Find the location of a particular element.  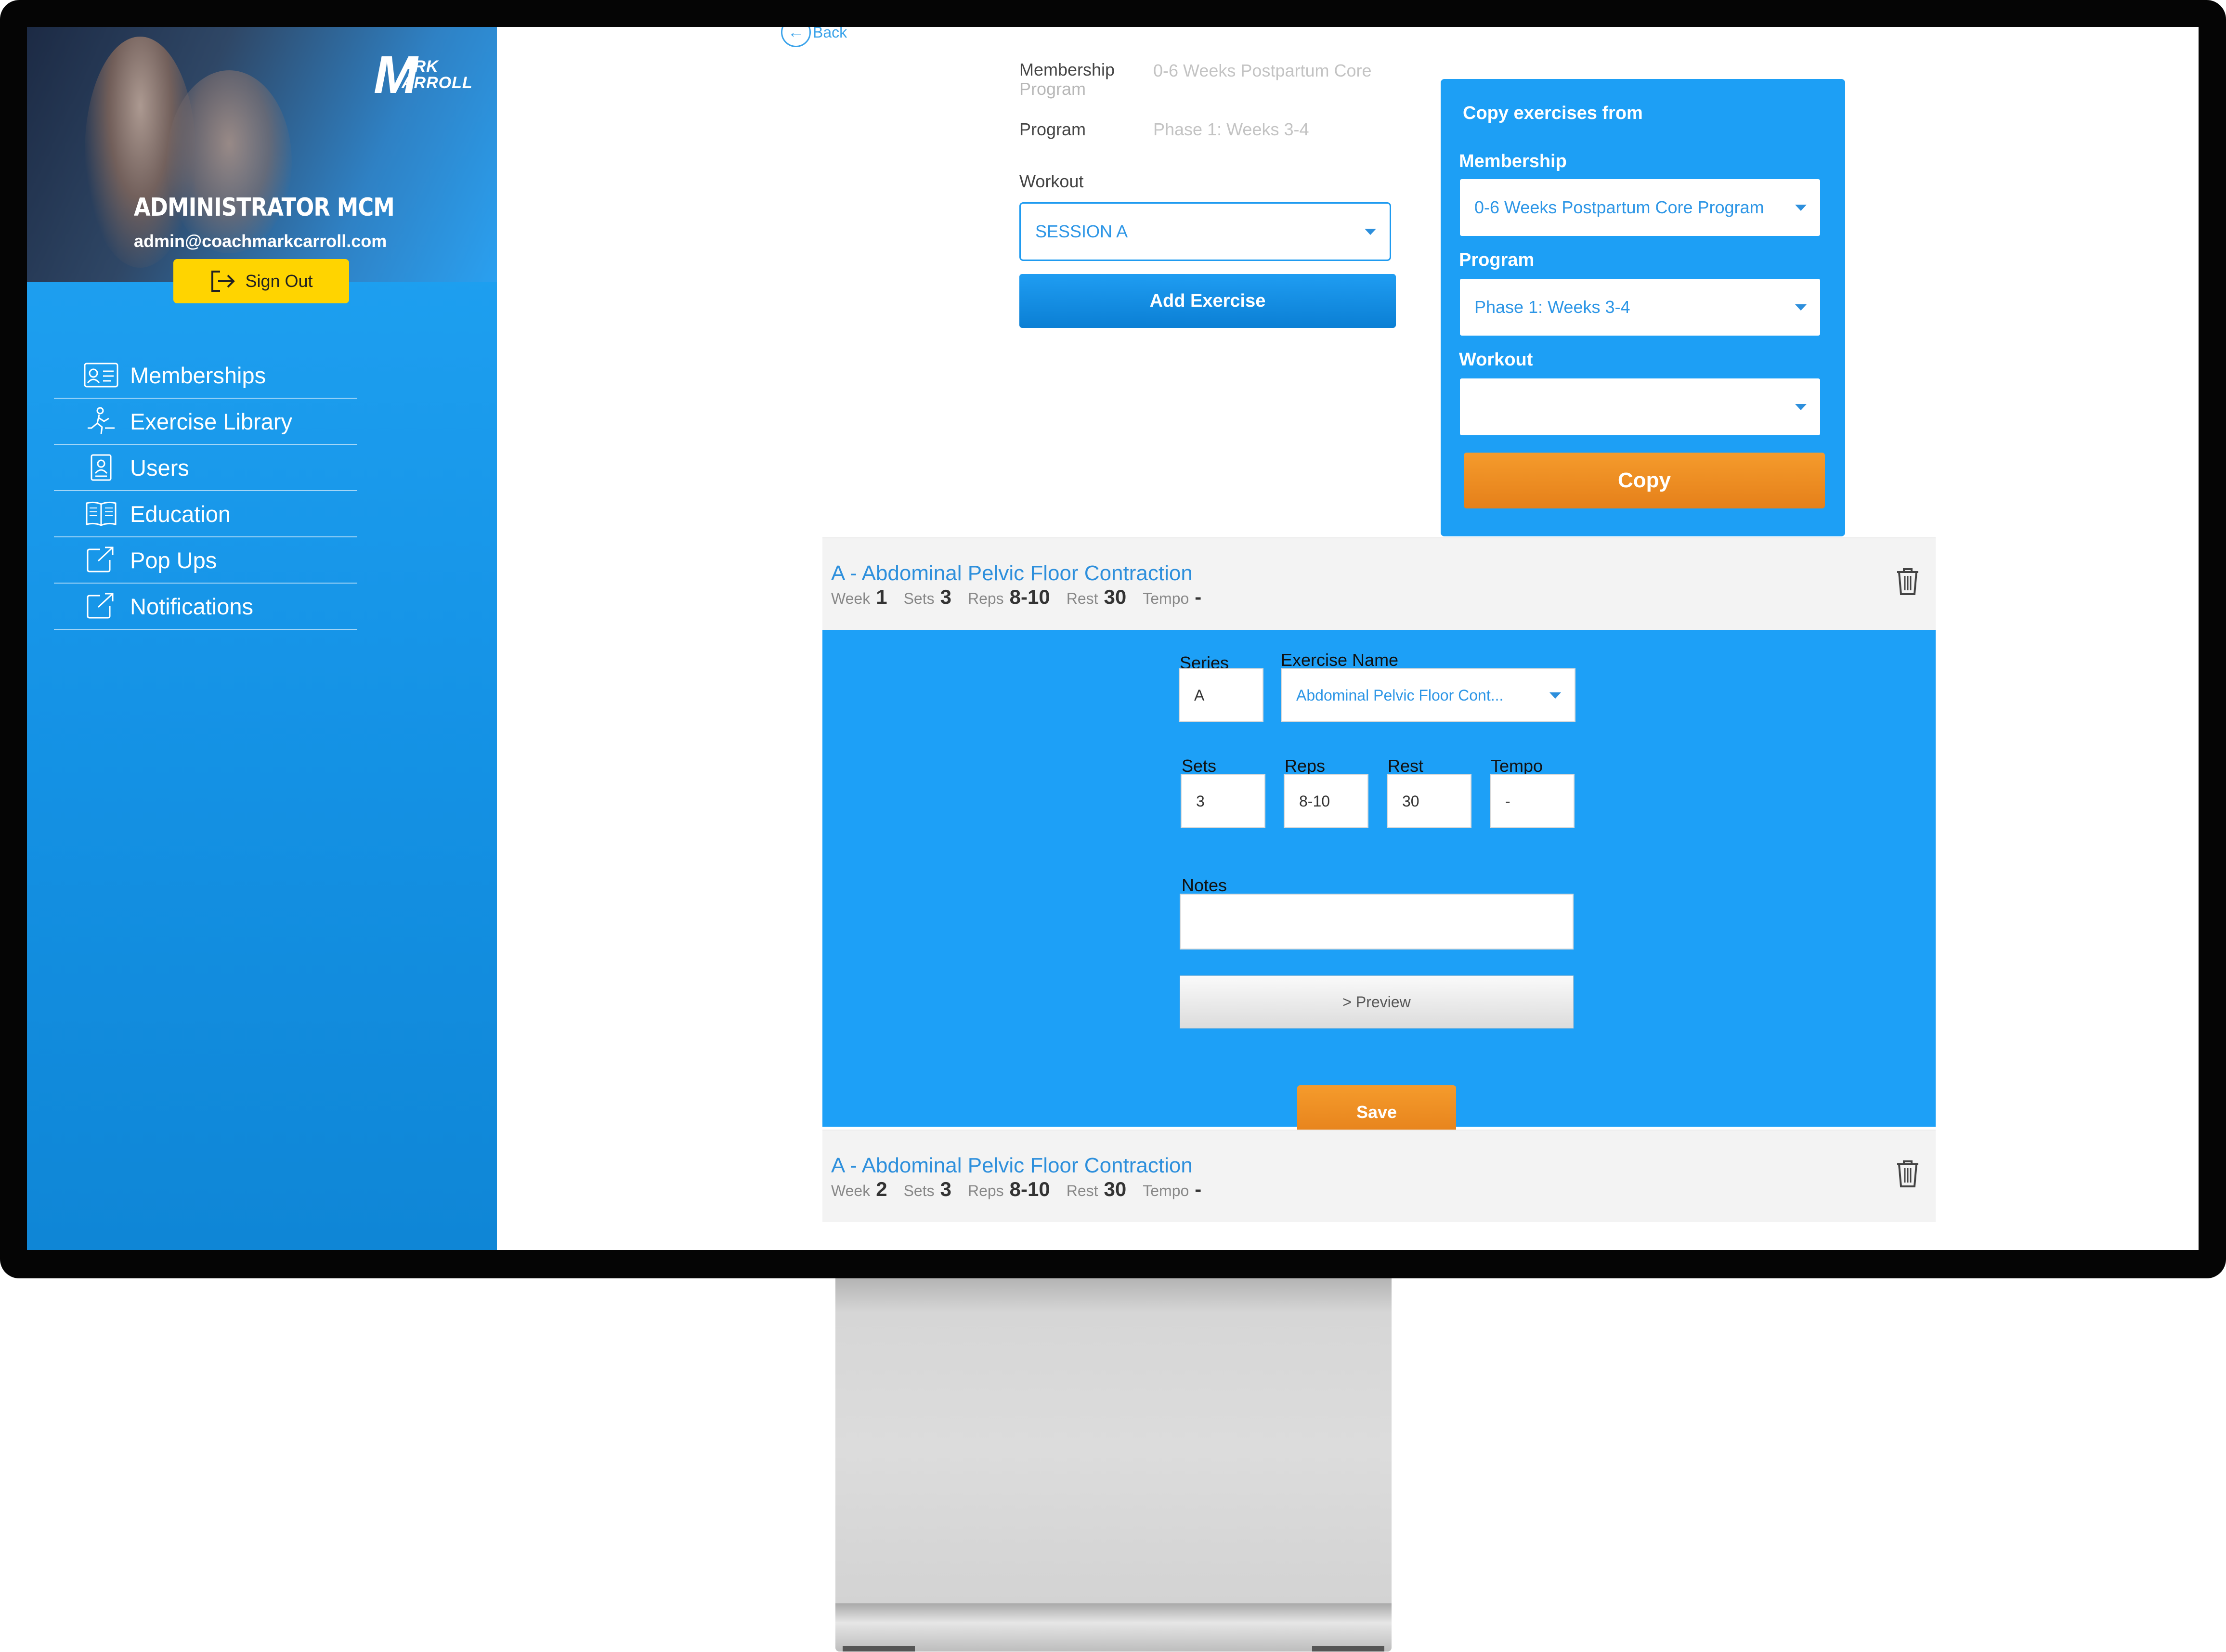

series-input: A is located at coordinates (1221, 695).